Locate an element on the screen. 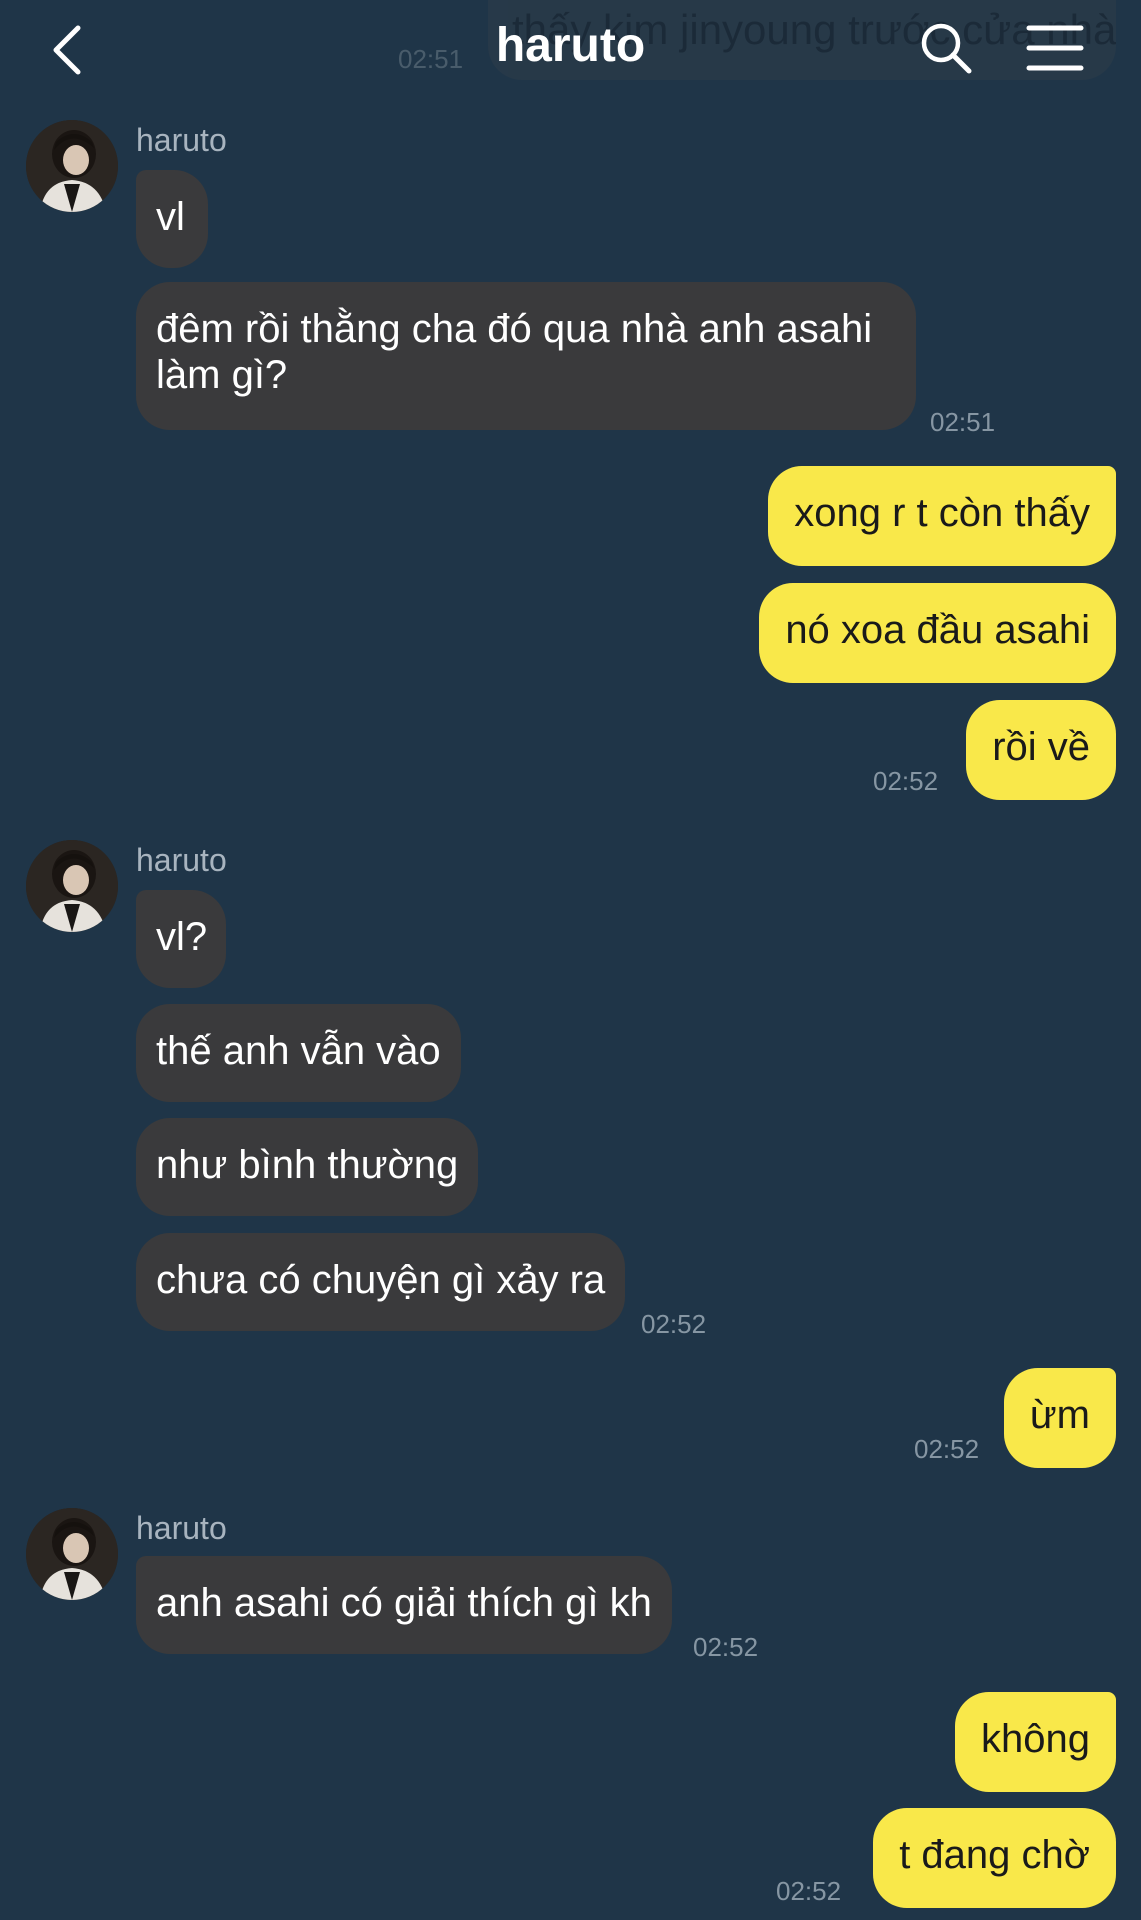 This screenshot has width=1141, height=1920. outgoing-message: t đang chờ is located at coordinates (994, 1858).